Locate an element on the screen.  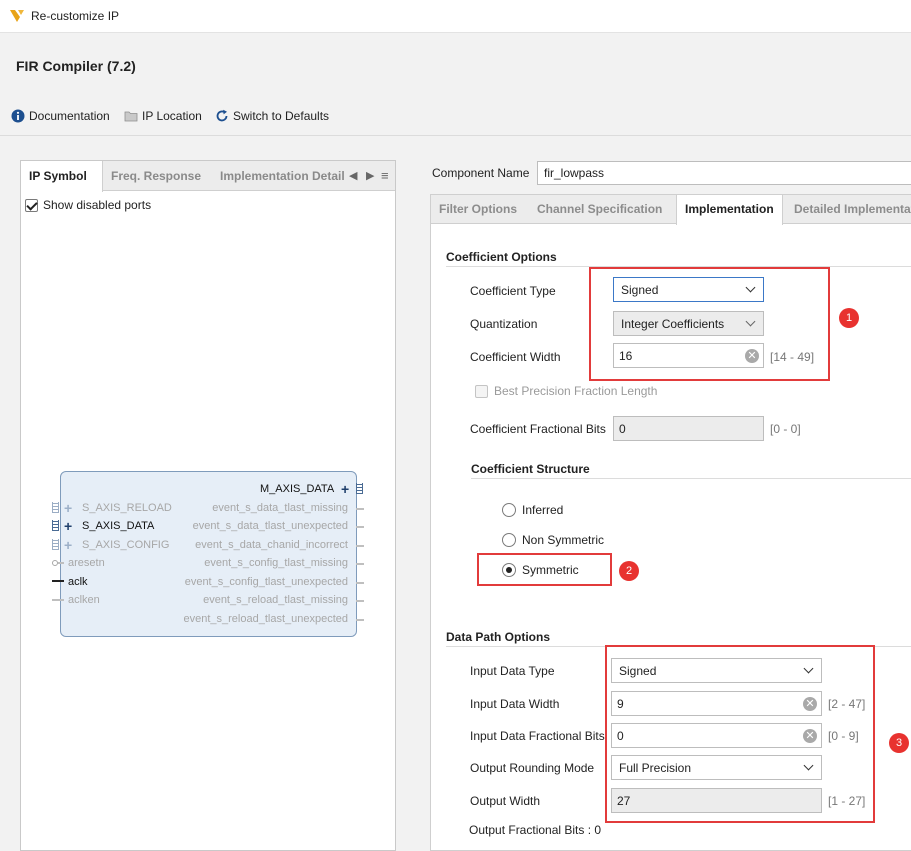
port-event: event_s_reload_tlast_missing is located at coordinates (275, 600).